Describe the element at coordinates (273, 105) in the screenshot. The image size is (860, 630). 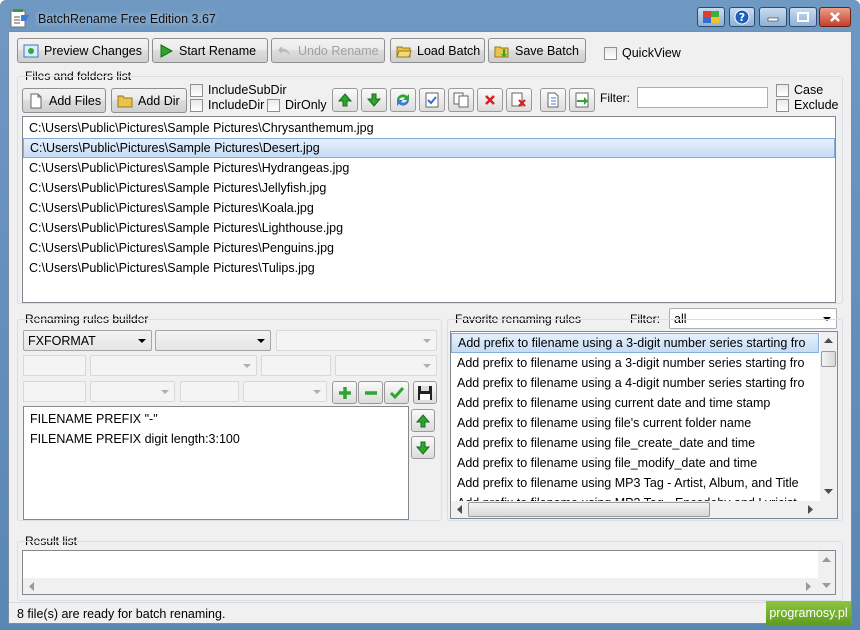
I see `dir-only-box` at that location.